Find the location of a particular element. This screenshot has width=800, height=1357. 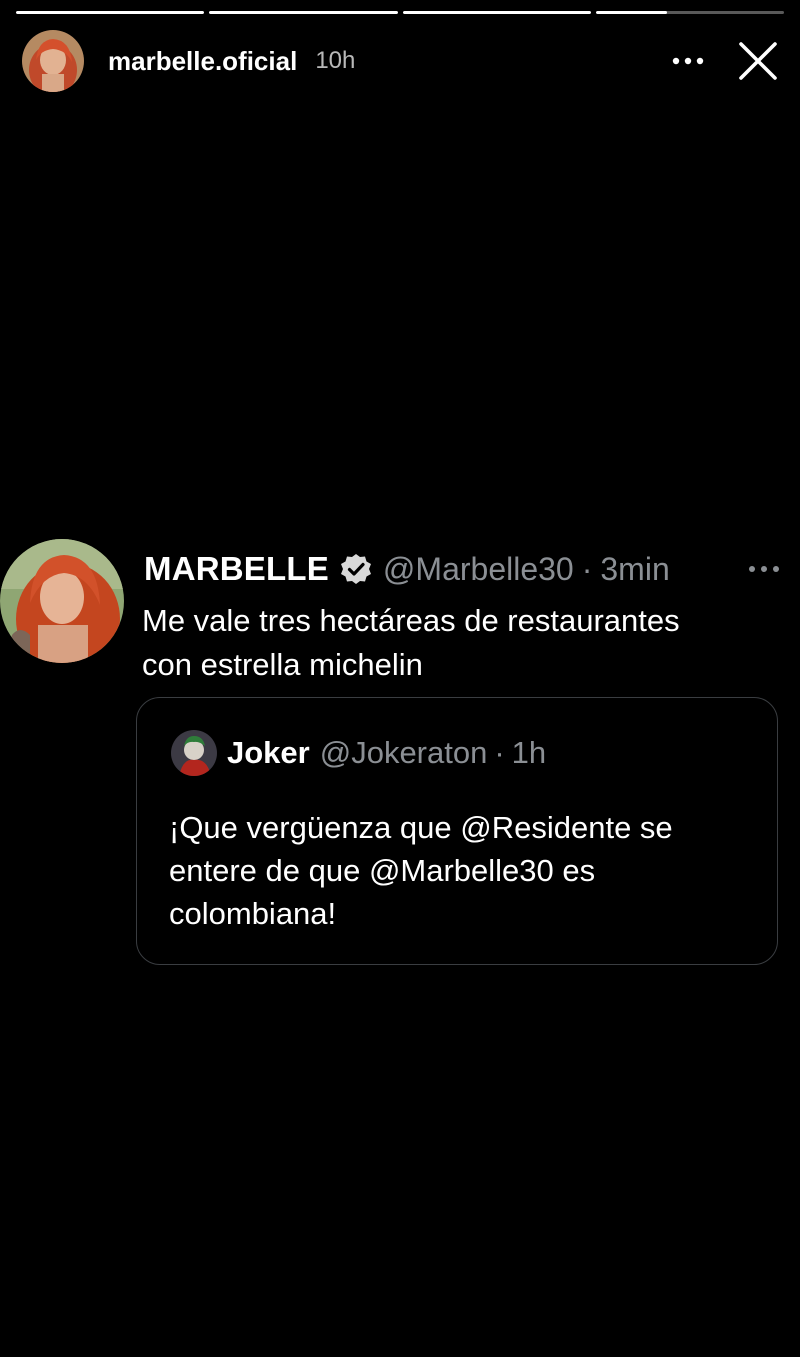

quoted-text-line: ¡Que vergüenza que @Residente se is located at coordinates (421, 827).